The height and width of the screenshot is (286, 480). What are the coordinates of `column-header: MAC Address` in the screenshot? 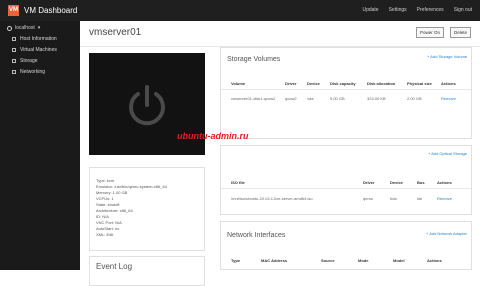 It's located at (274, 260).